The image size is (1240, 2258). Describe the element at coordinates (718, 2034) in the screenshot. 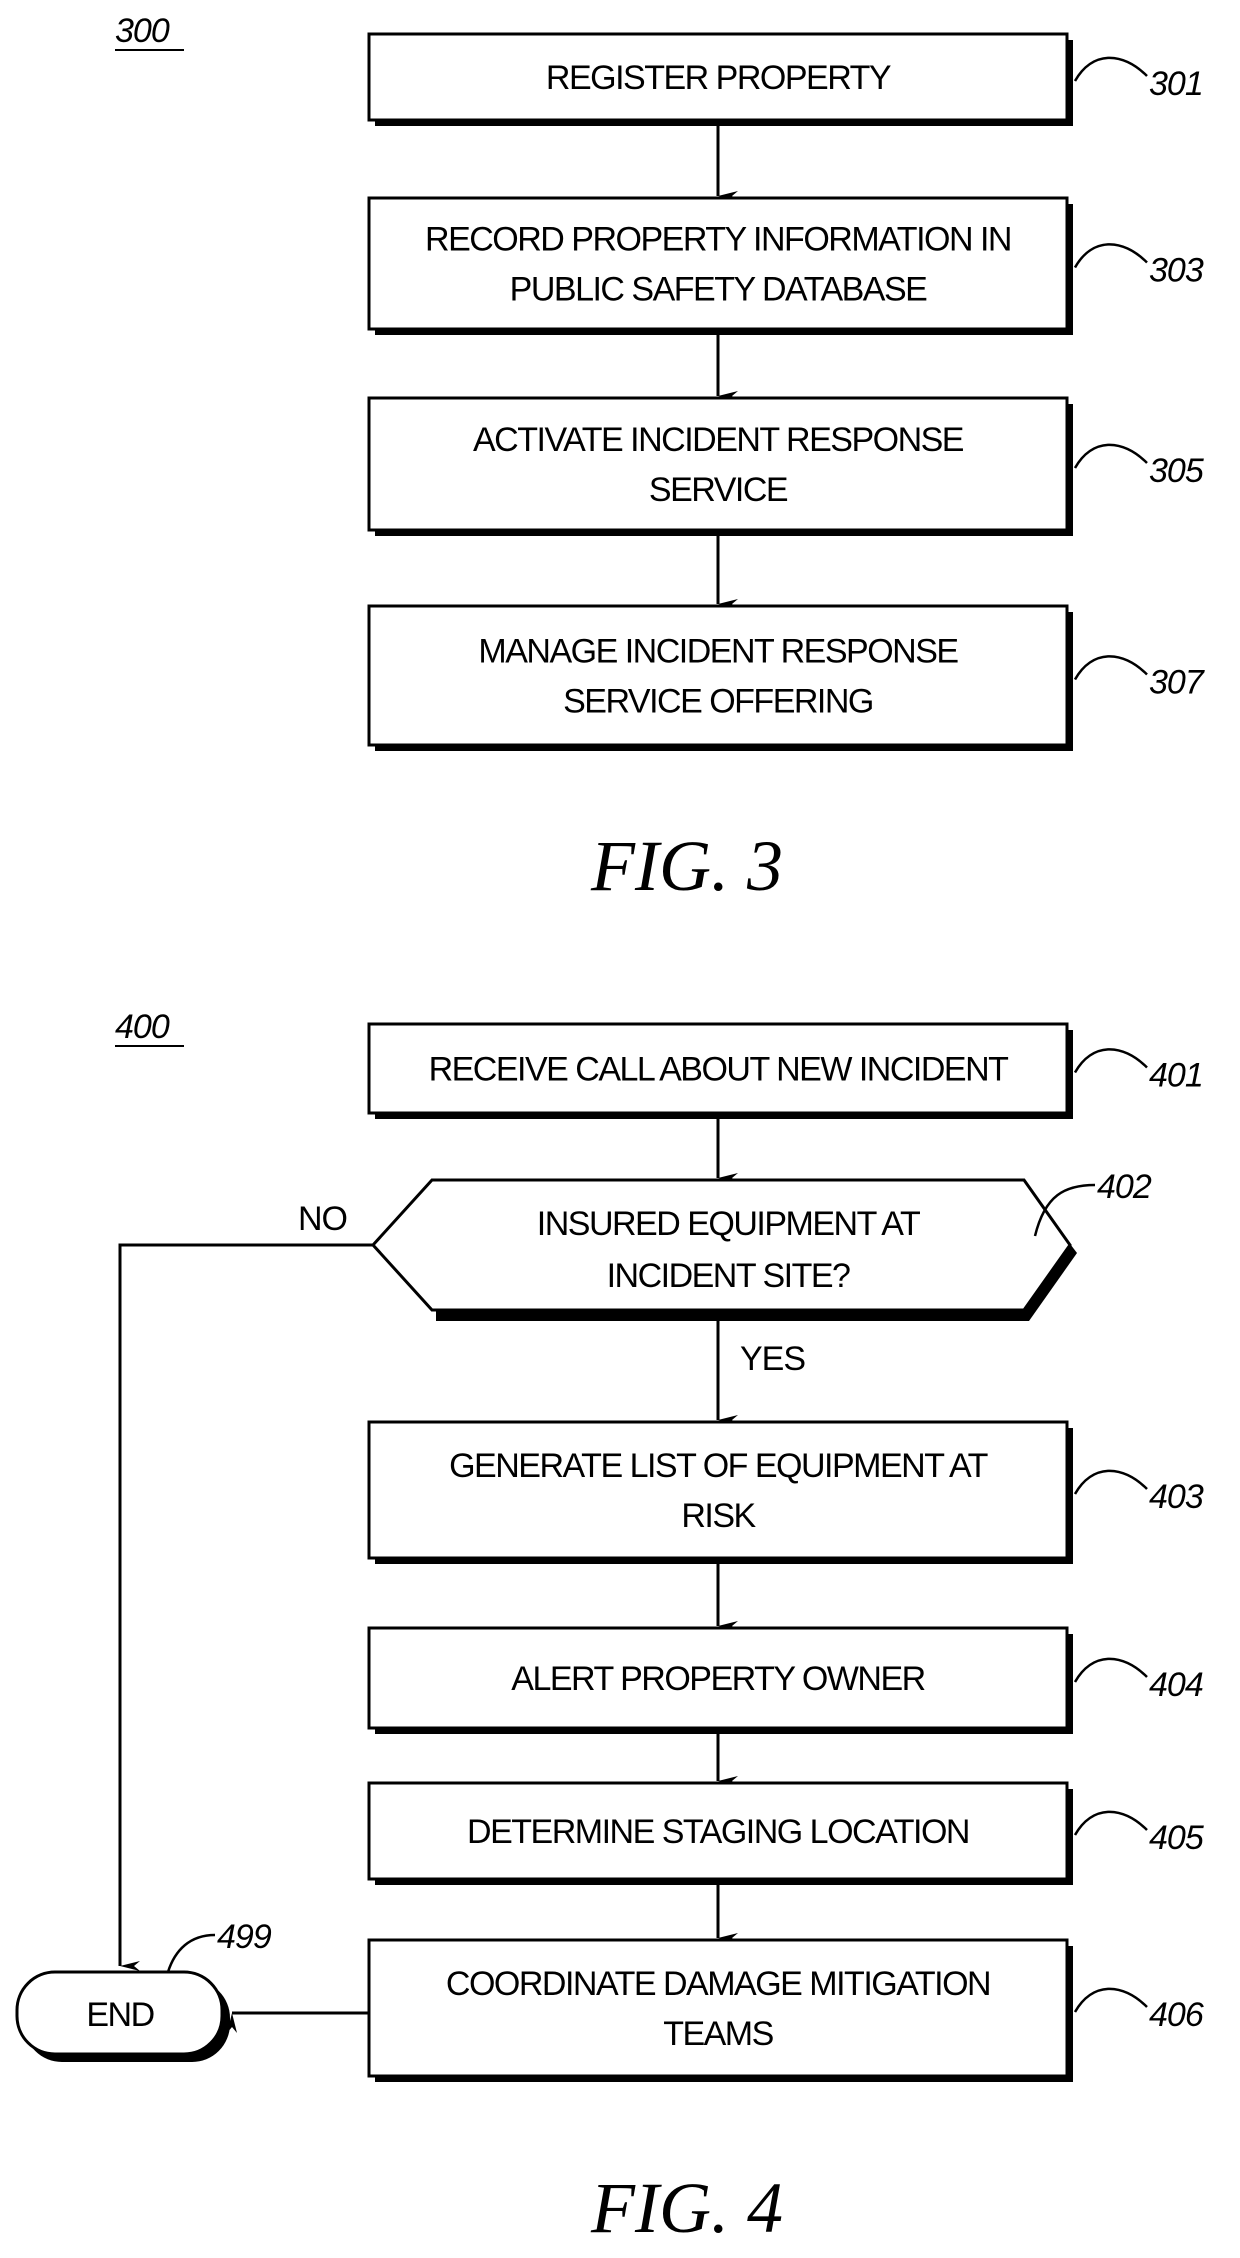

I see `step-406-text-line-2: TEAMS` at that location.